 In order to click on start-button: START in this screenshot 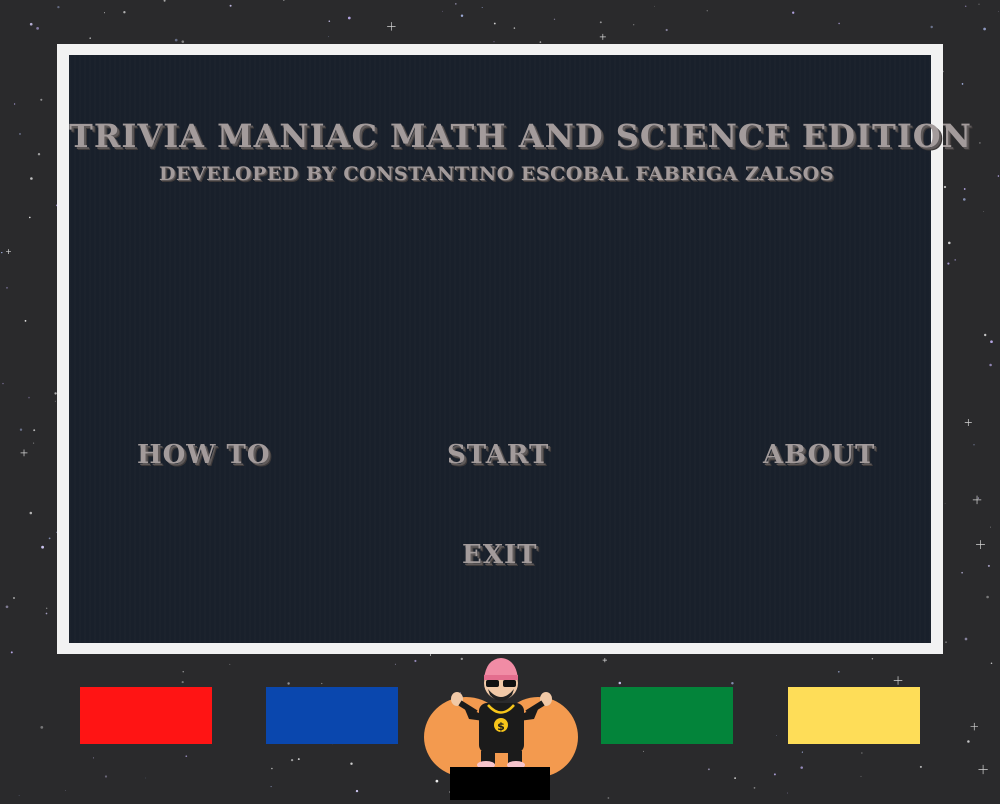, I will do `click(498, 455)`.